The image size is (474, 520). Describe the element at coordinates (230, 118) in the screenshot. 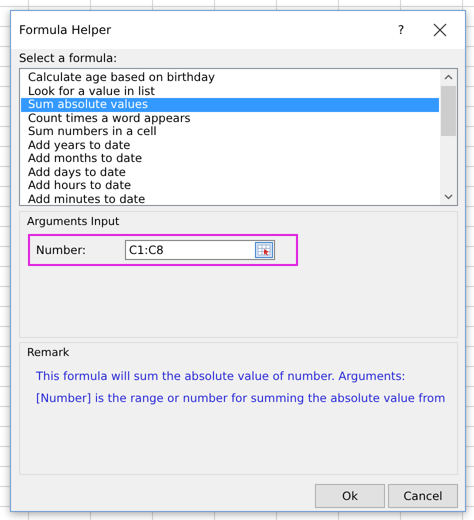

I see `list-item: Count times a word appears` at that location.